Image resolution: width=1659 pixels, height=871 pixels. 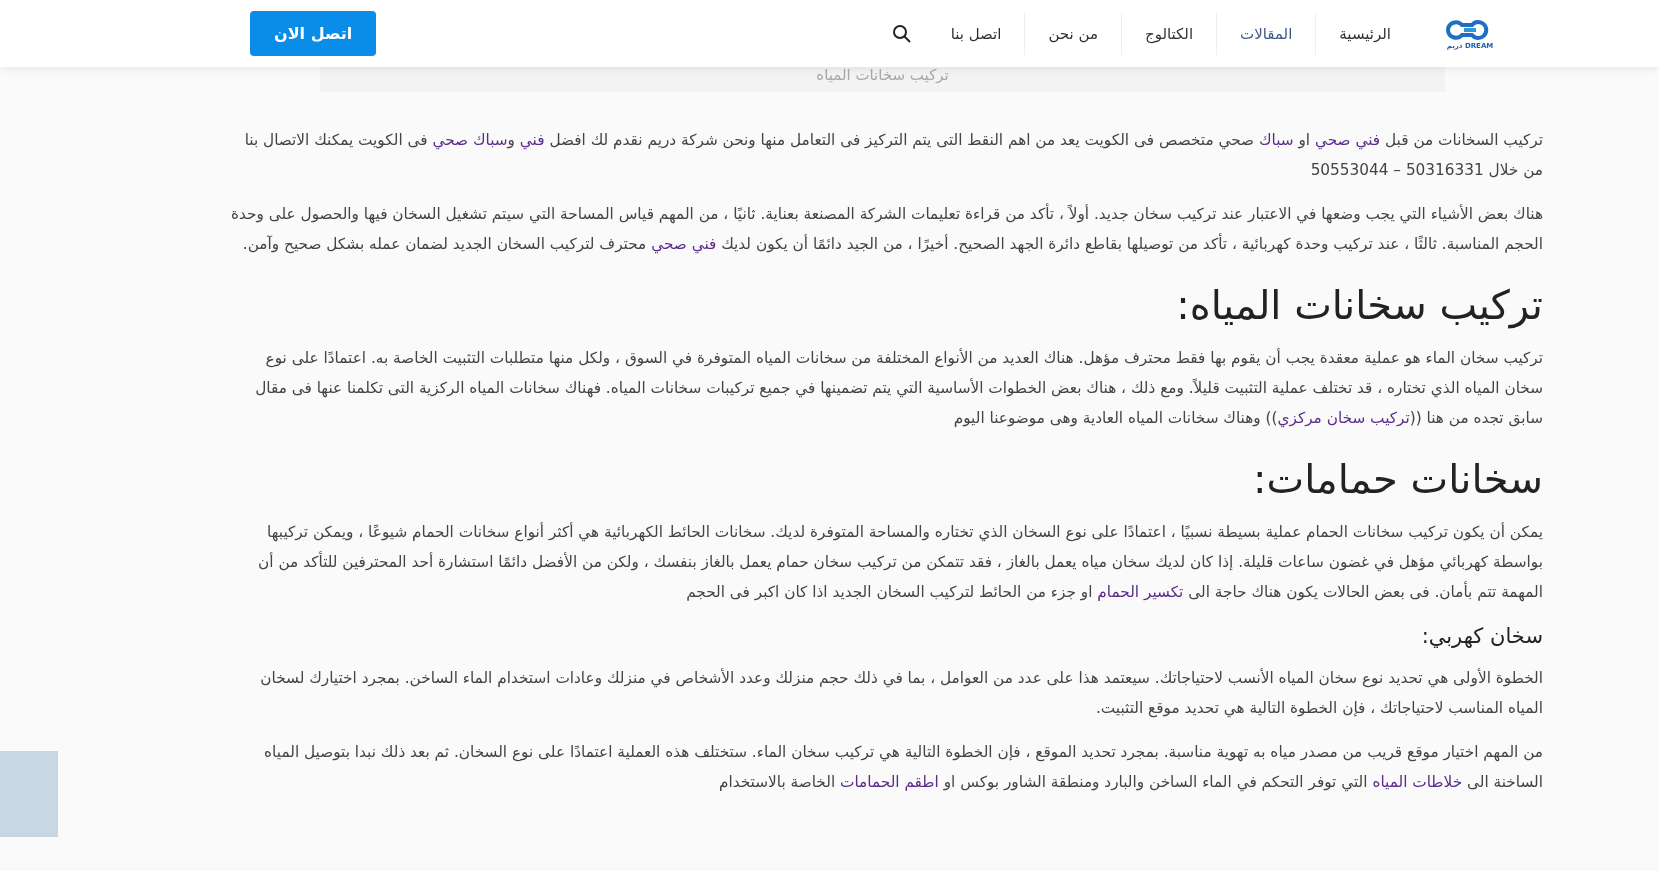 I want to click on contact-now-button: اتصل الان, so click(x=313, y=33).